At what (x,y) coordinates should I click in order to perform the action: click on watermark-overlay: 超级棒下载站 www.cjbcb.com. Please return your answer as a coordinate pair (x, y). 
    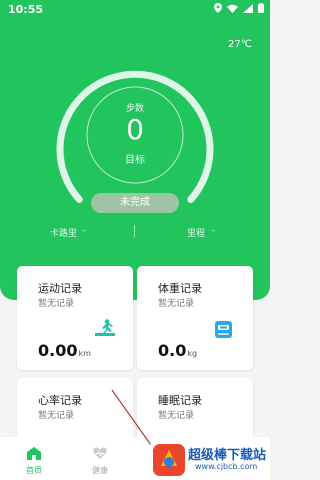
    Looking at the image, I should click on (210, 460).